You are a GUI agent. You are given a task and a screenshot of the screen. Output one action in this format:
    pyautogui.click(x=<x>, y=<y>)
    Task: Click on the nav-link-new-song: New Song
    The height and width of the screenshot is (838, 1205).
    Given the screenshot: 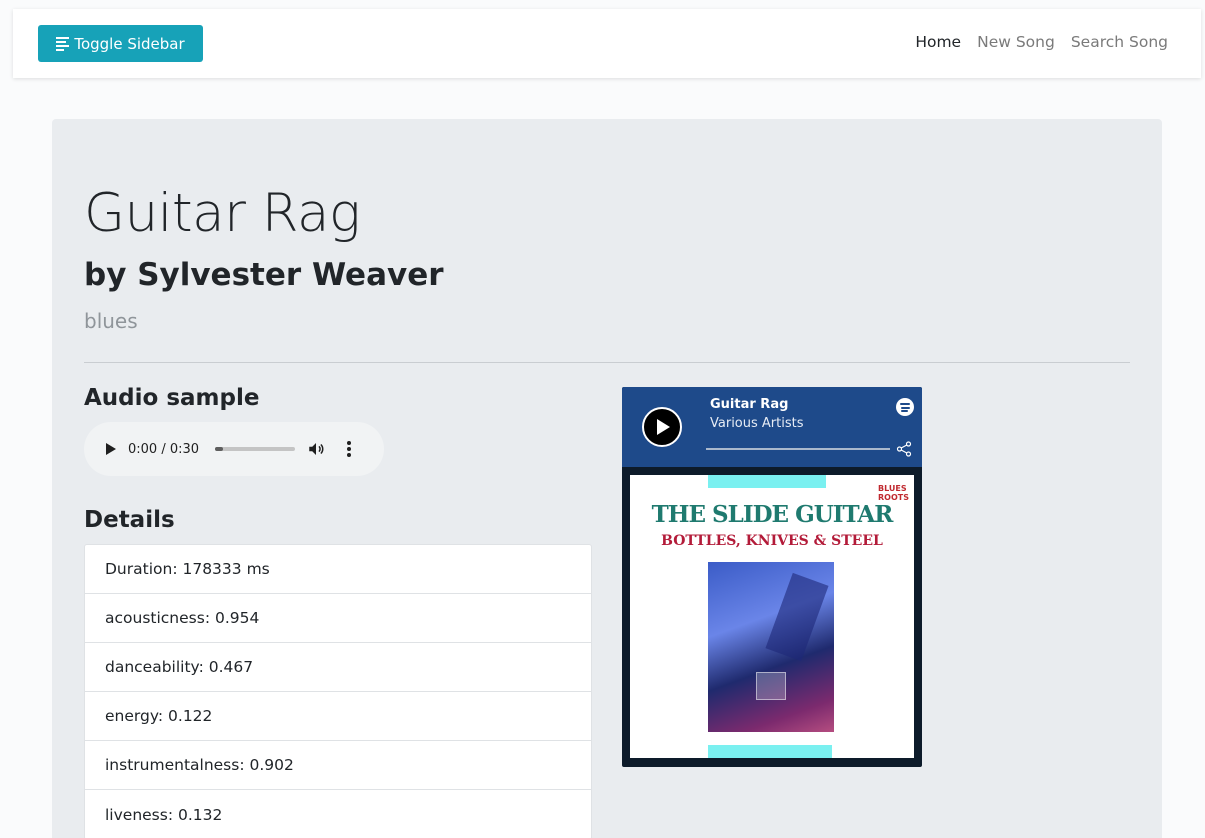 What is the action you would take?
    pyautogui.click(x=1016, y=42)
    